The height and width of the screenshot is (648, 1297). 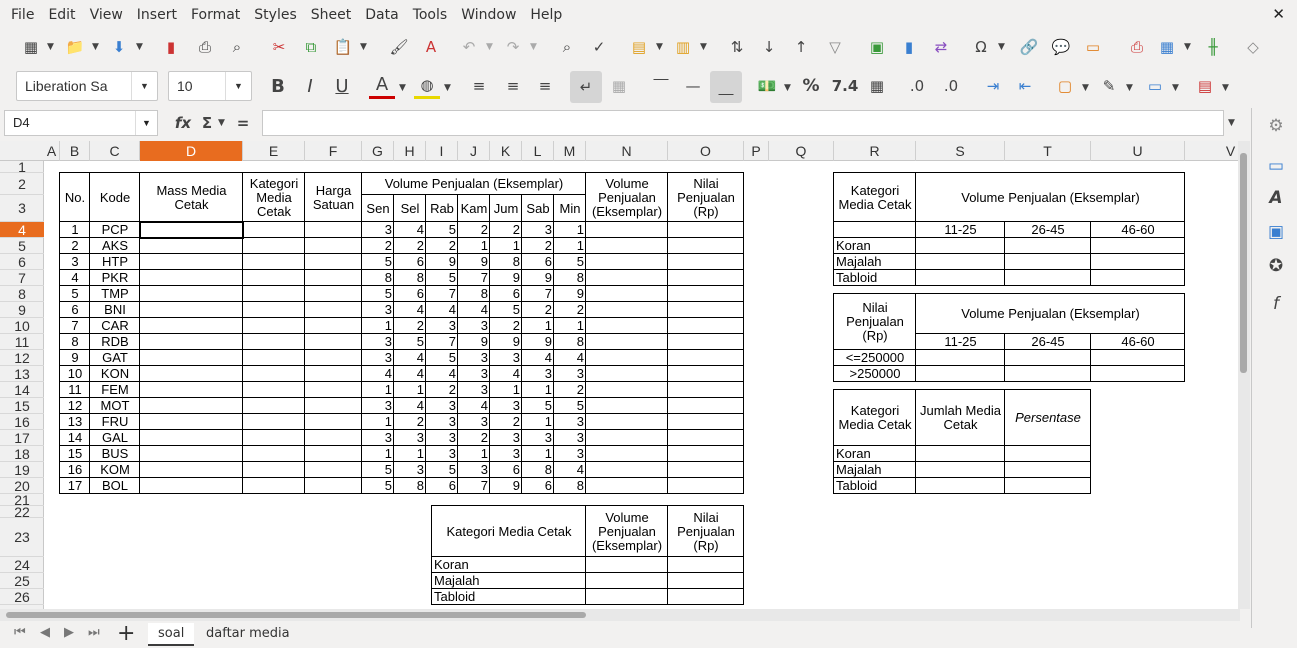 I want to click on cell-value: 8, so click(x=378, y=278).